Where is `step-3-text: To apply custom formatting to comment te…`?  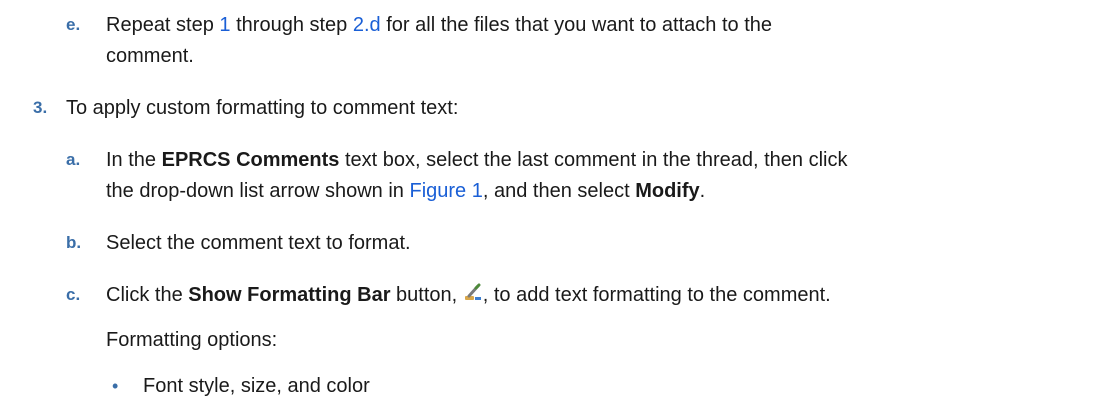 step-3-text: To apply custom formatting to comment te… is located at coordinates (262, 108).